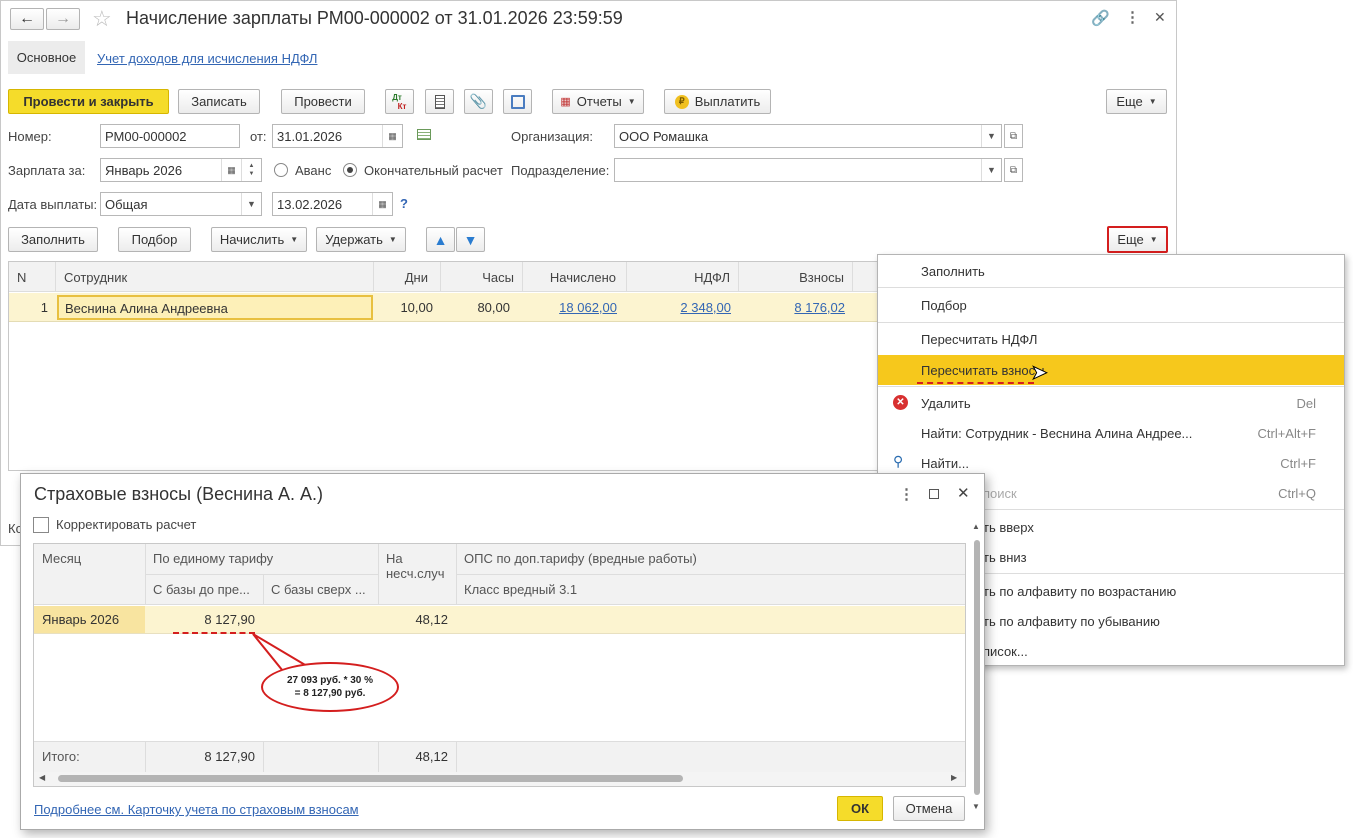 The width and height of the screenshot is (1353, 838). Describe the element at coordinates (251, 170) in the screenshot. I see `spin-icon: ▲ ▼` at that location.